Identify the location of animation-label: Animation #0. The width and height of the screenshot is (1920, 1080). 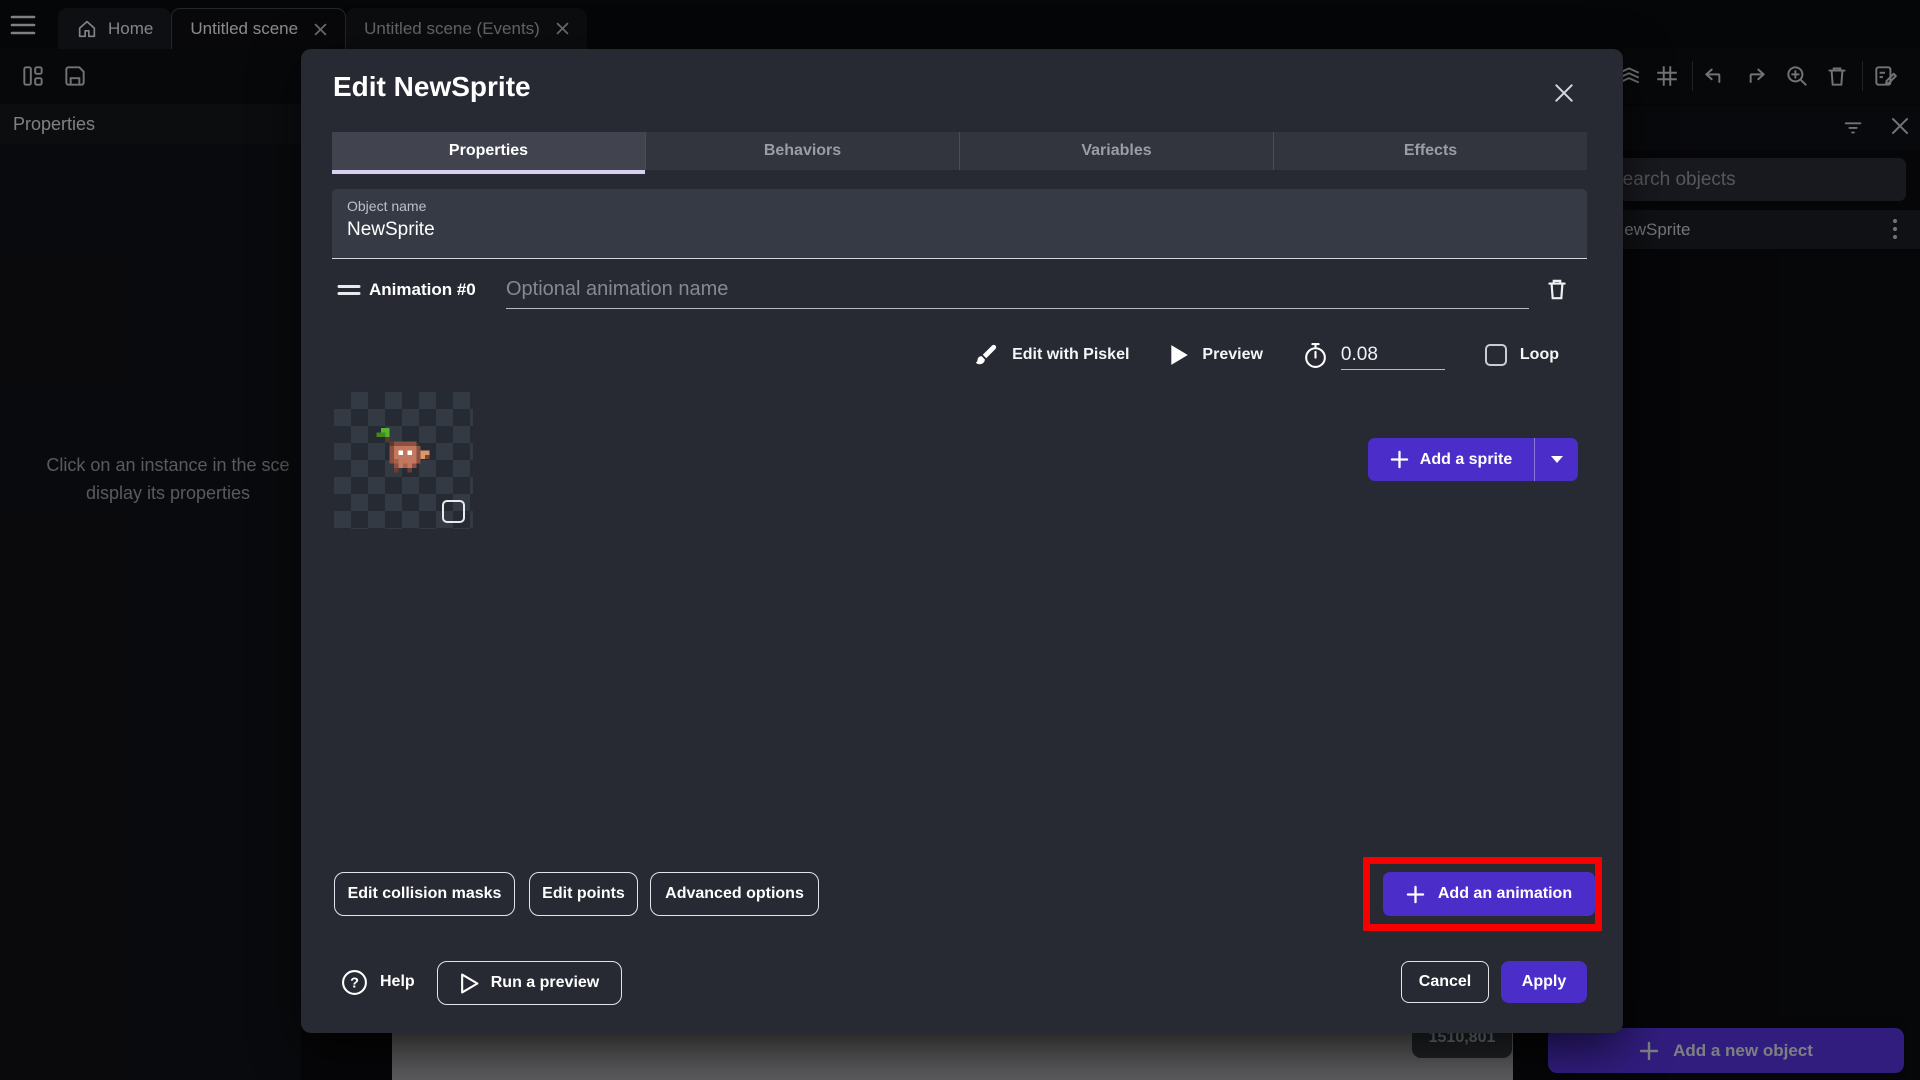
(422, 289).